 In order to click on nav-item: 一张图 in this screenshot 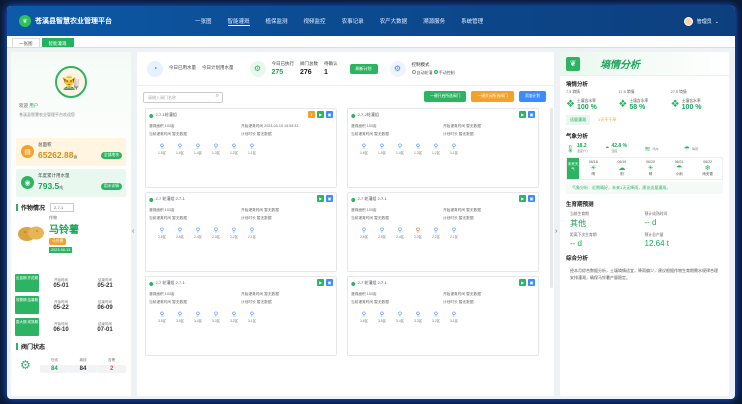, I will do `click(203, 21)`.